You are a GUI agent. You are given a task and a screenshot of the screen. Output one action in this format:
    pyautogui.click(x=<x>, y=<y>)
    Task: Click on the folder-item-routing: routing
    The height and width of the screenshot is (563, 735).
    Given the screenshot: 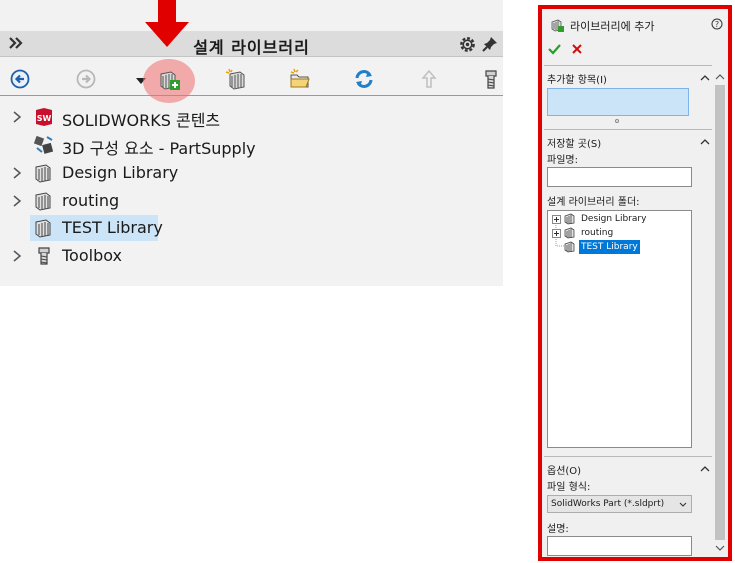 What is the action you would take?
    pyautogui.click(x=619, y=233)
    